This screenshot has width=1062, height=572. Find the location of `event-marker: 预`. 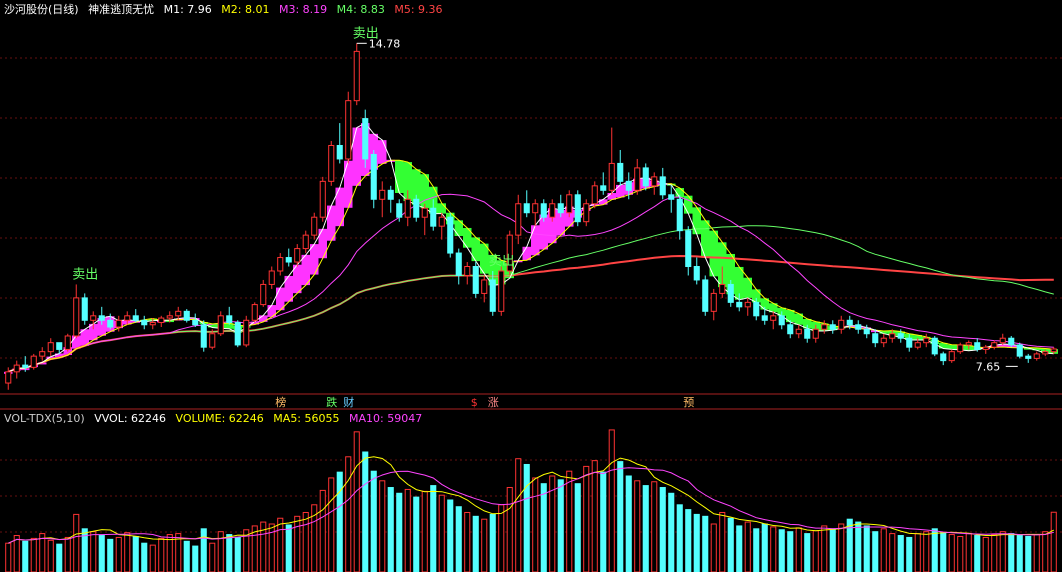

event-marker: 预 is located at coordinates (688, 402).